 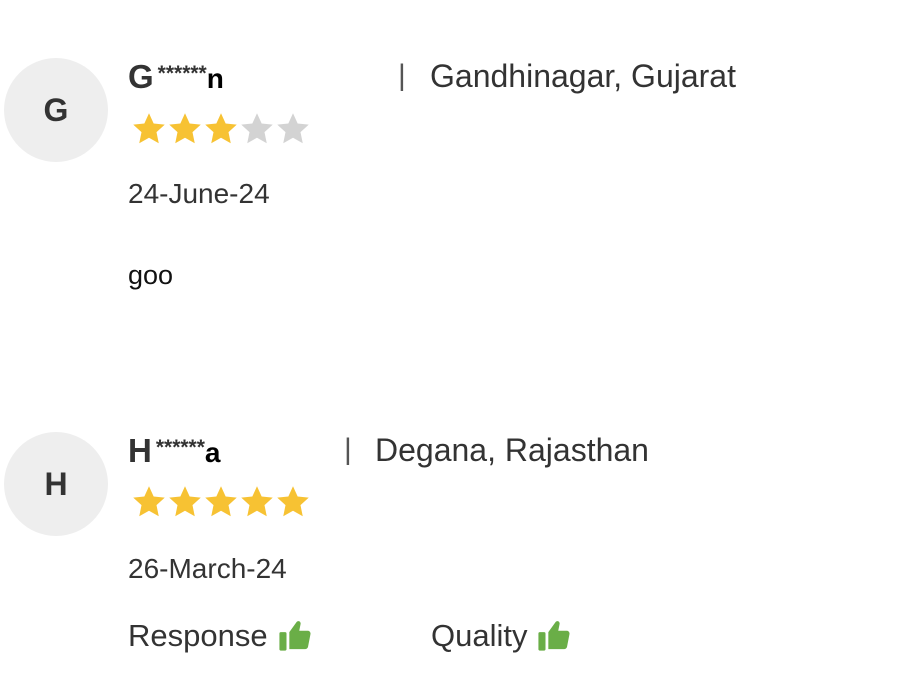 What do you see at coordinates (207, 568) in the screenshot?
I see `review-date: 26-March-24` at bounding box center [207, 568].